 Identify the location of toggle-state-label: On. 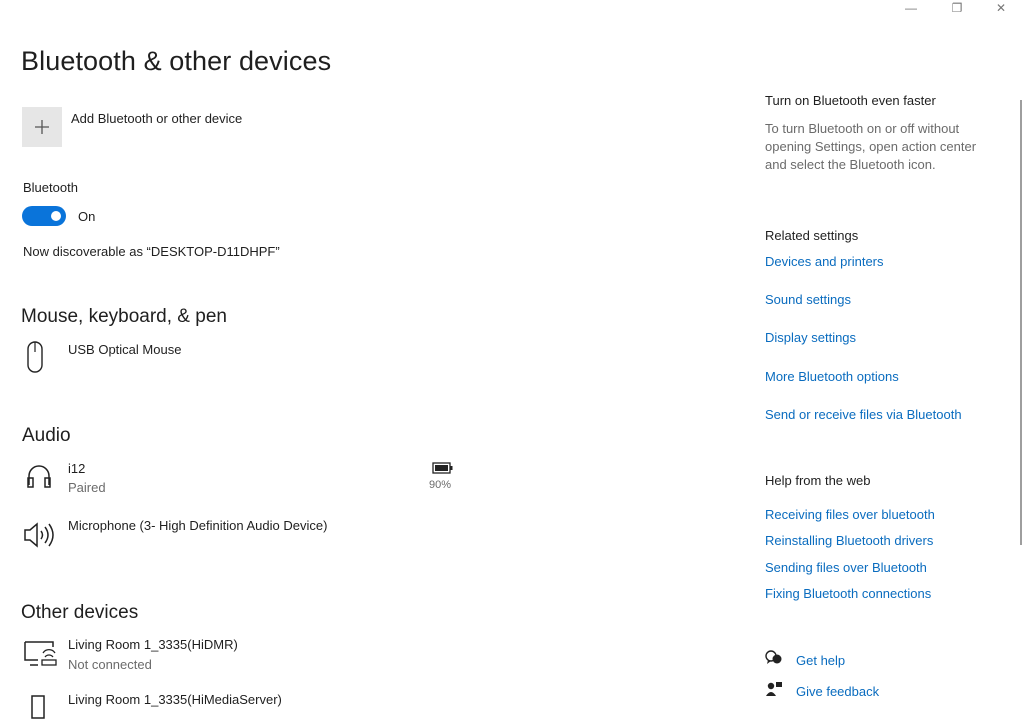
(87, 216).